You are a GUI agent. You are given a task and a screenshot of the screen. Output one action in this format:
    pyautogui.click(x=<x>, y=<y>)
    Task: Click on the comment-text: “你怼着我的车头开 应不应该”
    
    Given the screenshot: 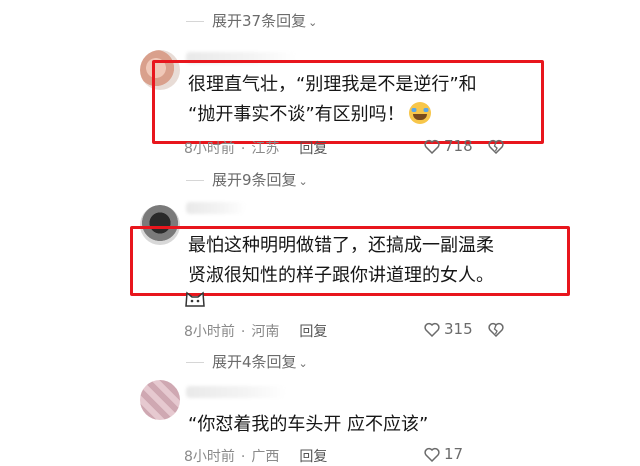 What is the action you would take?
    pyautogui.click(x=308, y=424)
    